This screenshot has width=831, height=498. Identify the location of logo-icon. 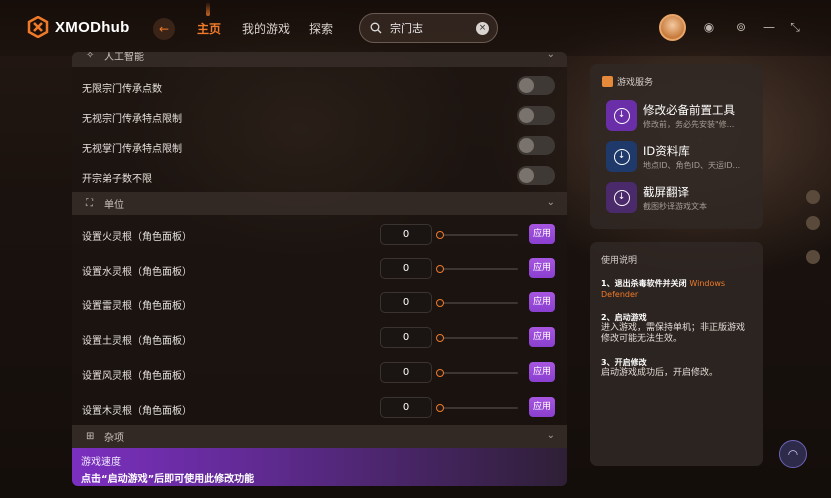
(38, 27).